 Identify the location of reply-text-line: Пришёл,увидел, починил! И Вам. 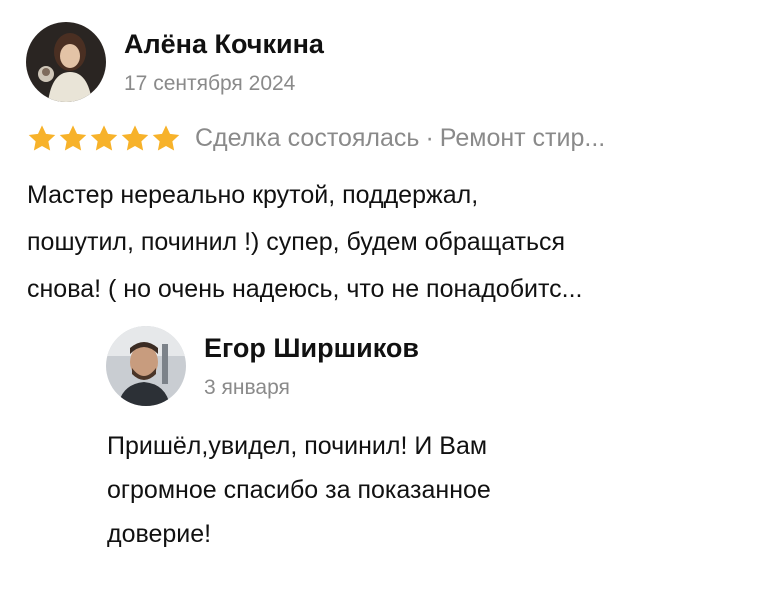
(297, 446).